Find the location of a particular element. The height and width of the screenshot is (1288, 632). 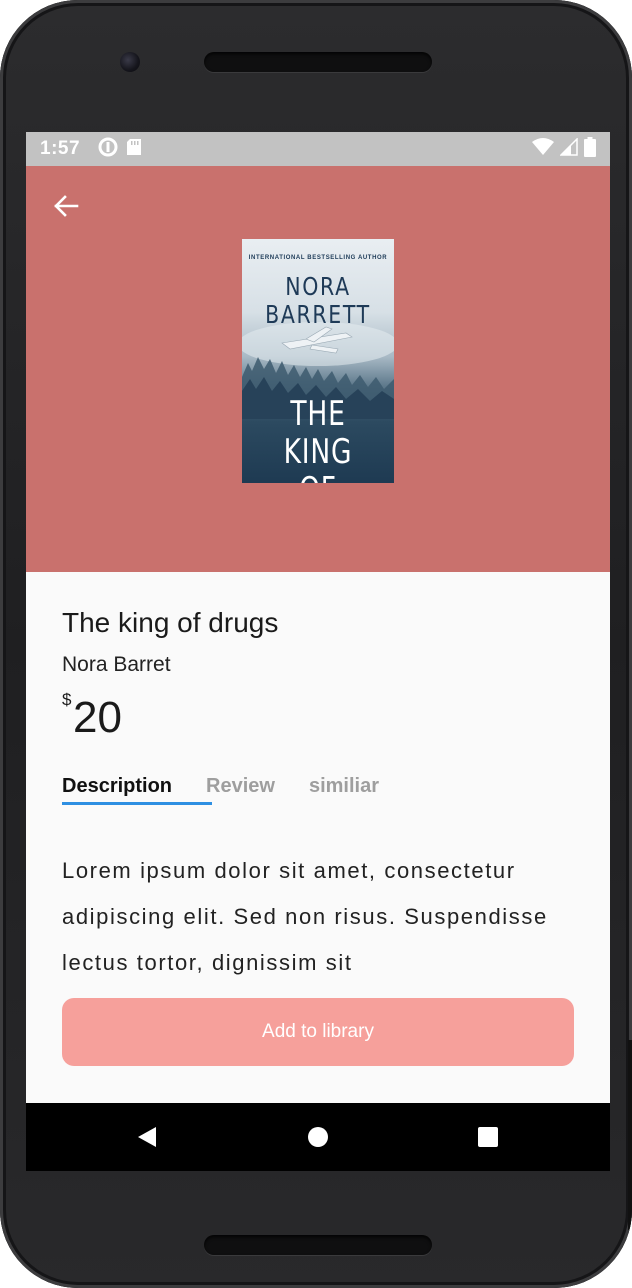

tab-similiar: similiar is located at coordinates (344, 786).